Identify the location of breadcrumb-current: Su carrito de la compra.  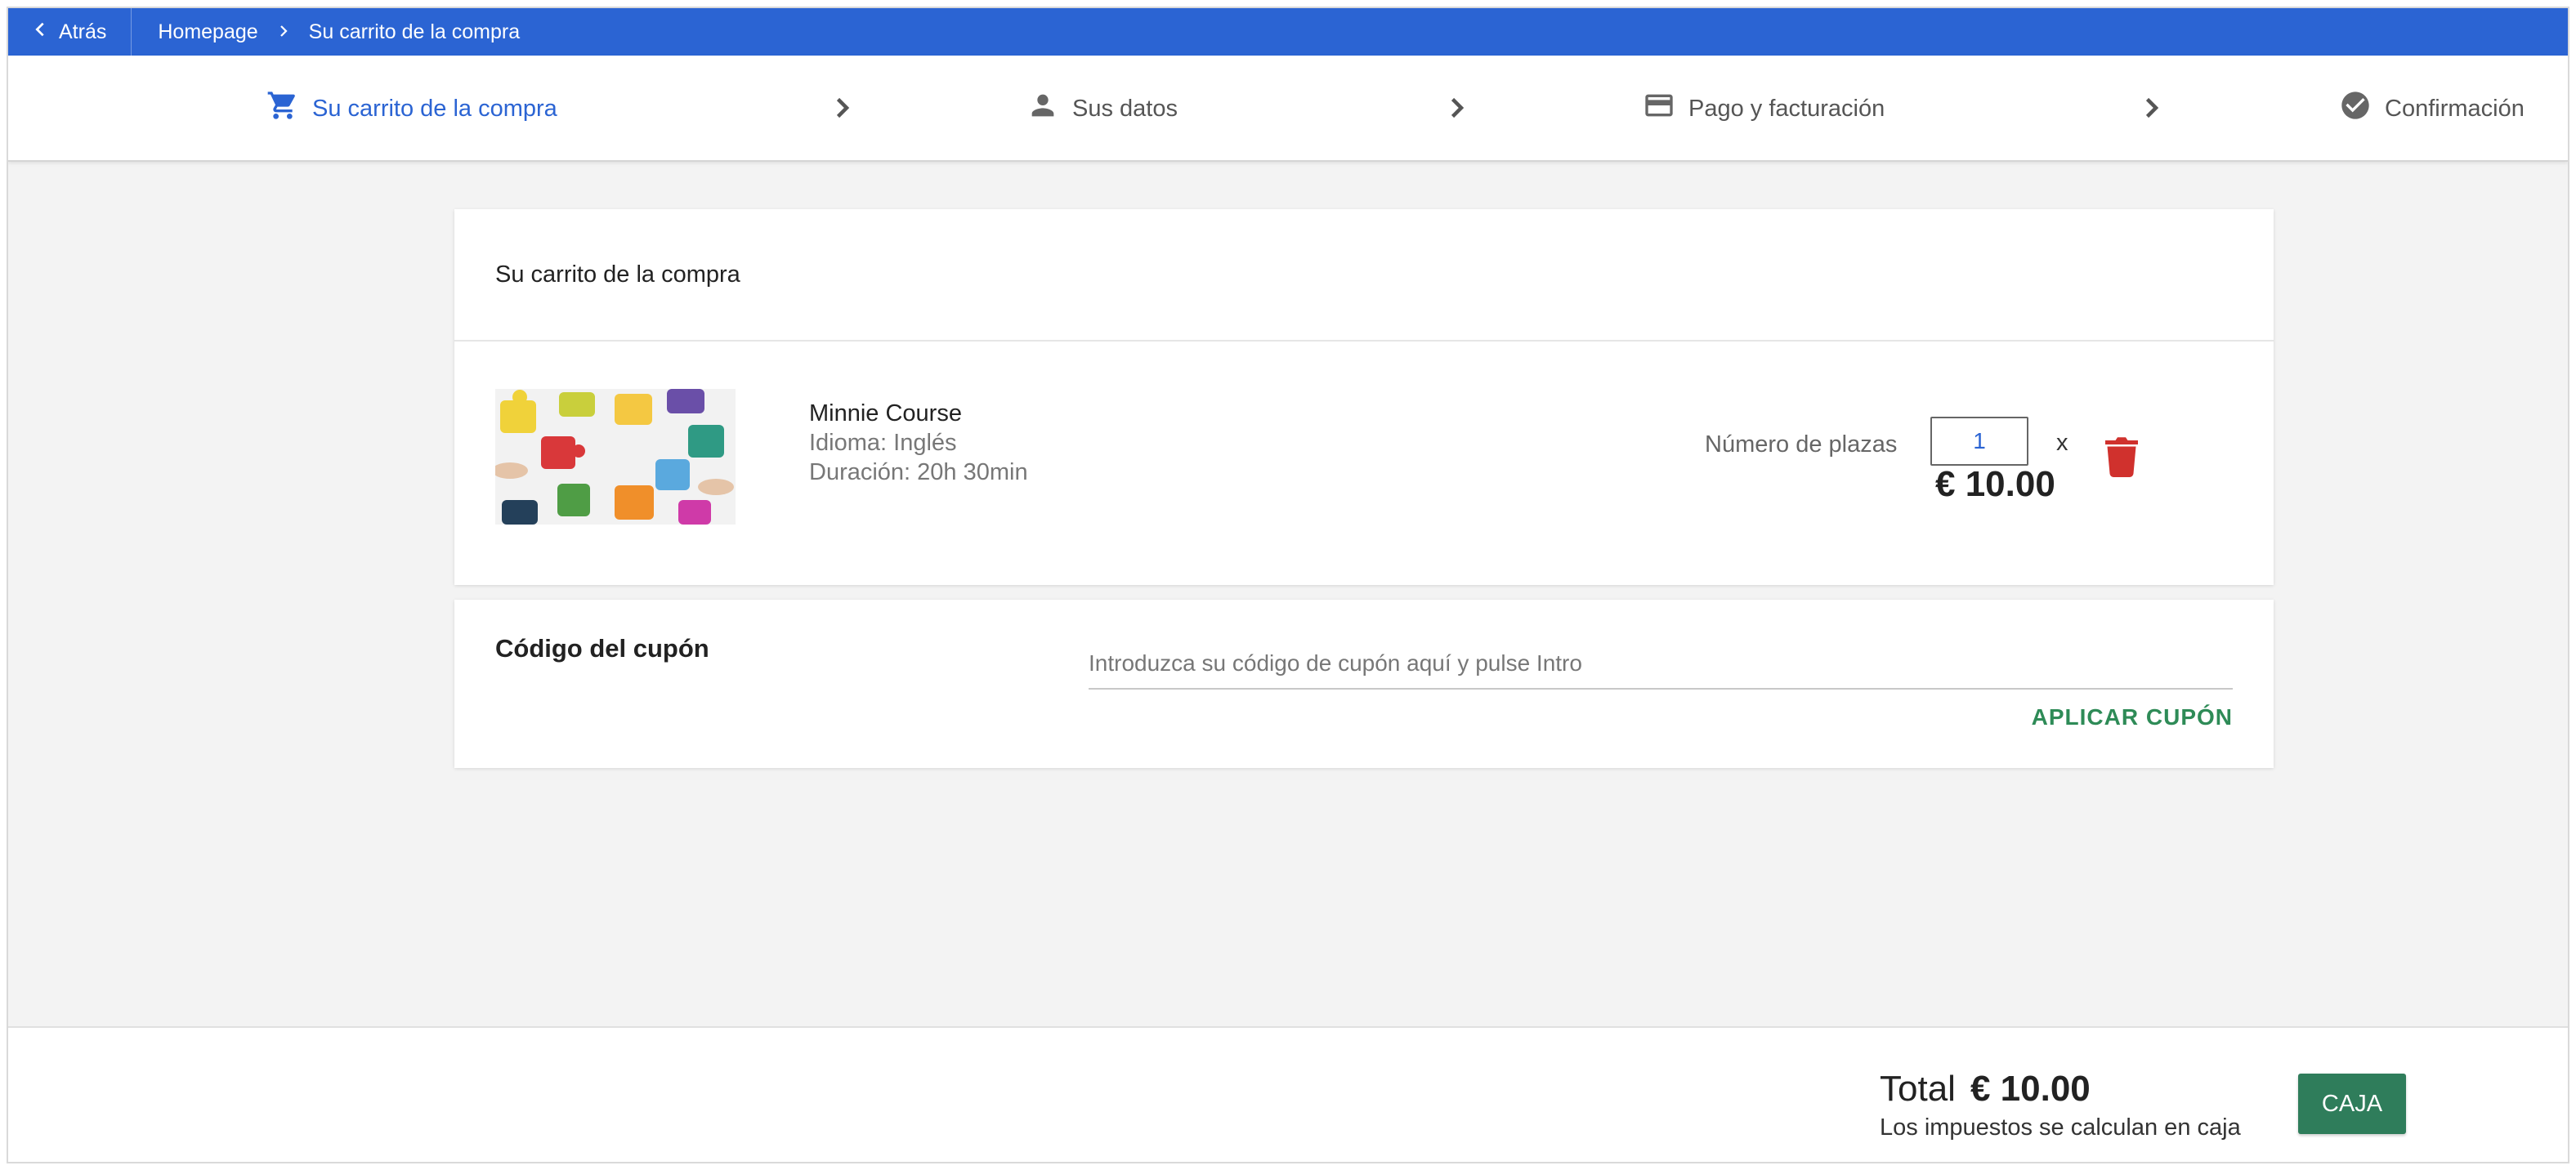
(414, 32).